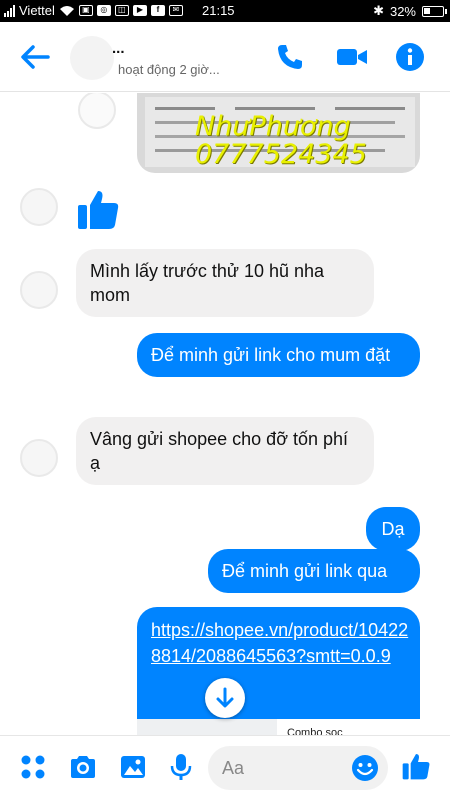 The width and height of the screenshot is (450, 800). What do you see at coordinates (66, 10) in the screenshot?
I see `wifi-icon` at bounding box center [66, 10].